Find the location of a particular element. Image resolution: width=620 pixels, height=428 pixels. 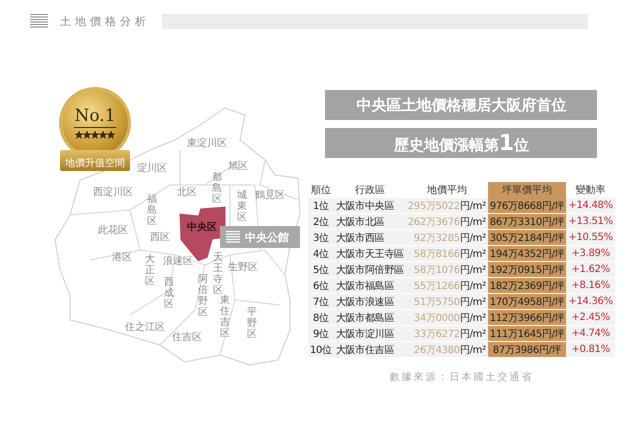

table-cell: +0.81% is located at coordinates (590, 350).